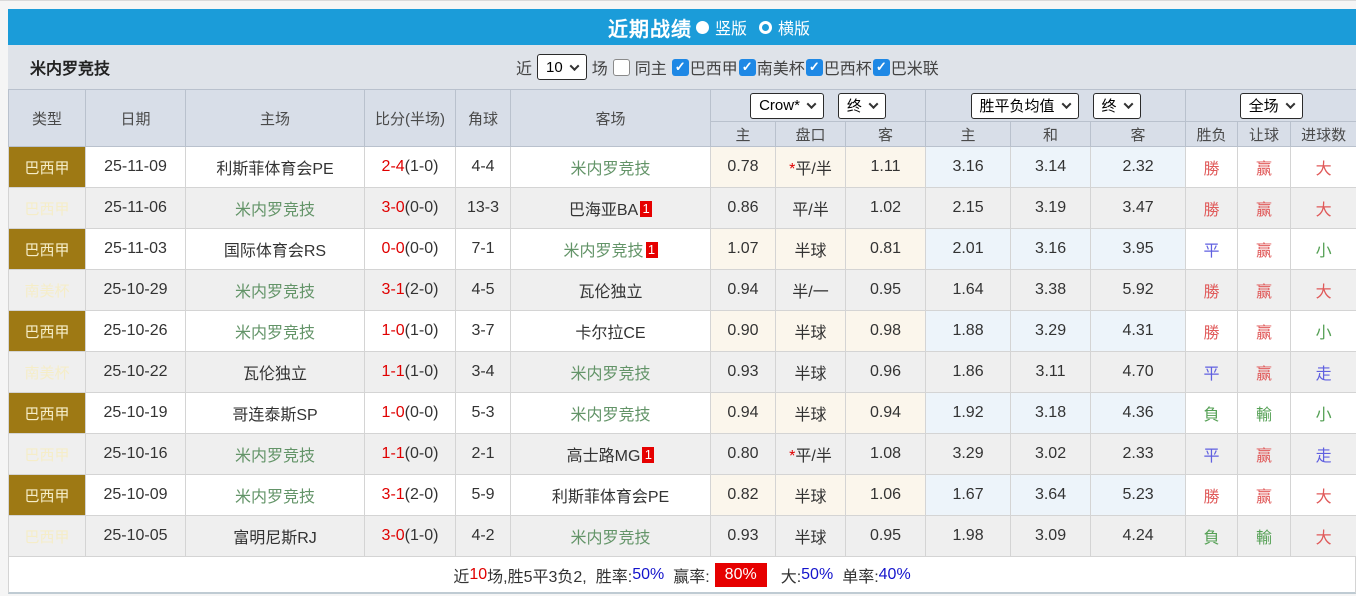  I want to click on col-header-corners: 角球, so click(483, 118).